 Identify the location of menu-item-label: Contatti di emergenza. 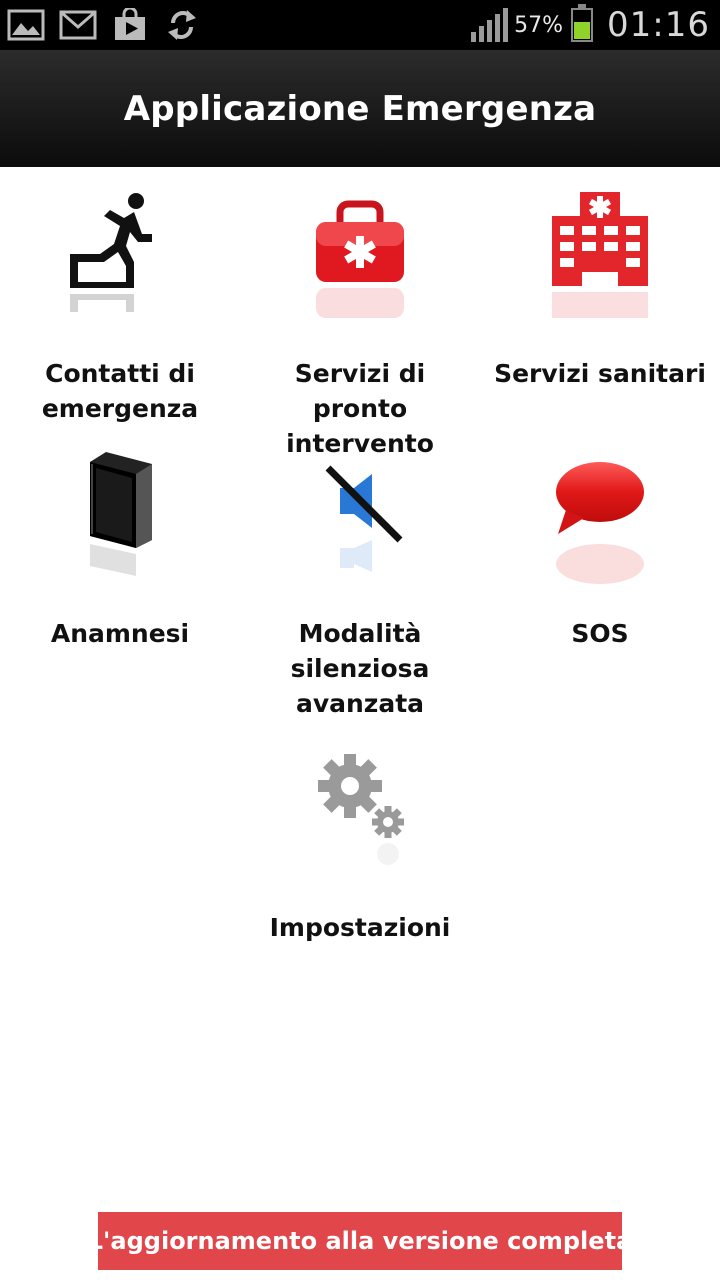
(120, 391).